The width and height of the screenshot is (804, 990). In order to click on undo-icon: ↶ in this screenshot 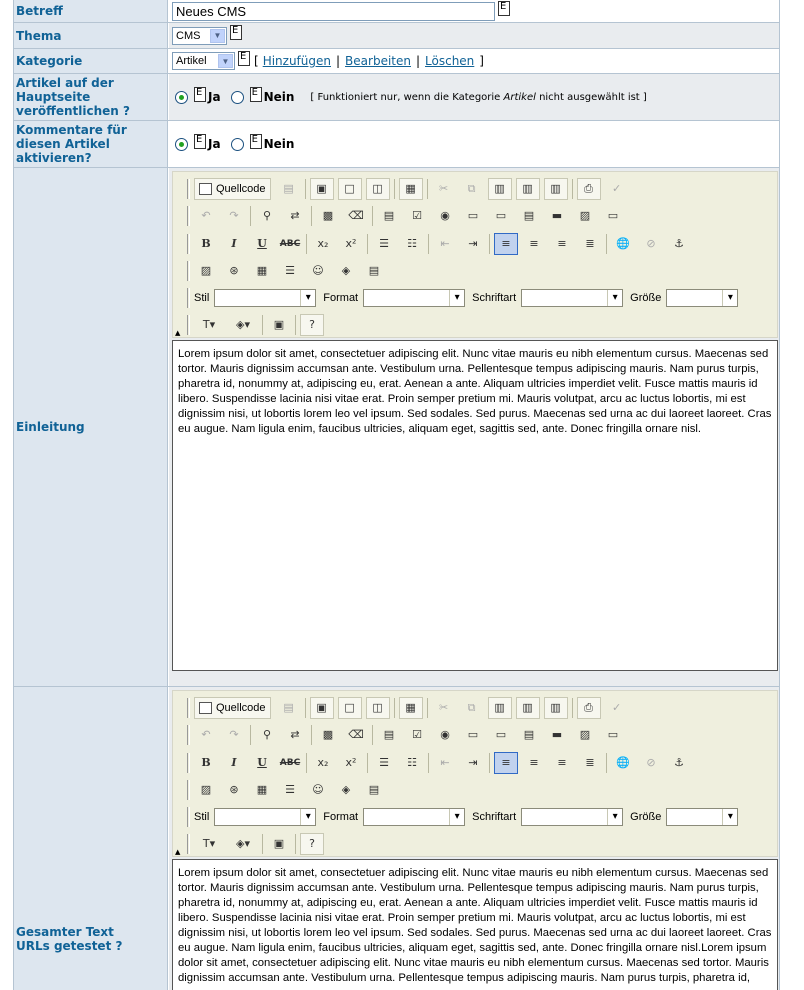, I will do `click(206, 216)`.